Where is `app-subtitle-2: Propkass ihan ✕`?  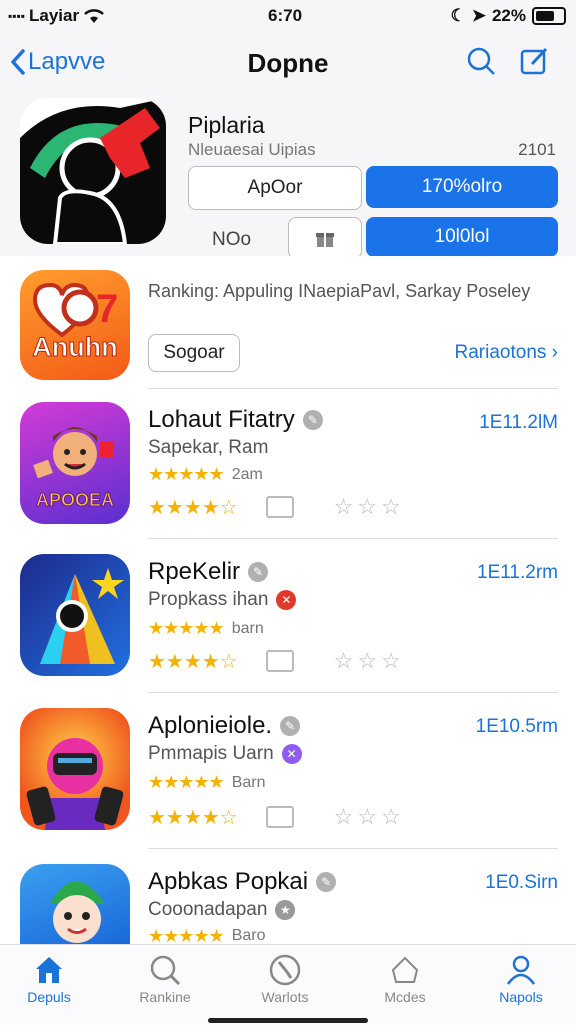
app-subtitle-2: Propkass ihan ✕ is located at coordinates (222, 600).